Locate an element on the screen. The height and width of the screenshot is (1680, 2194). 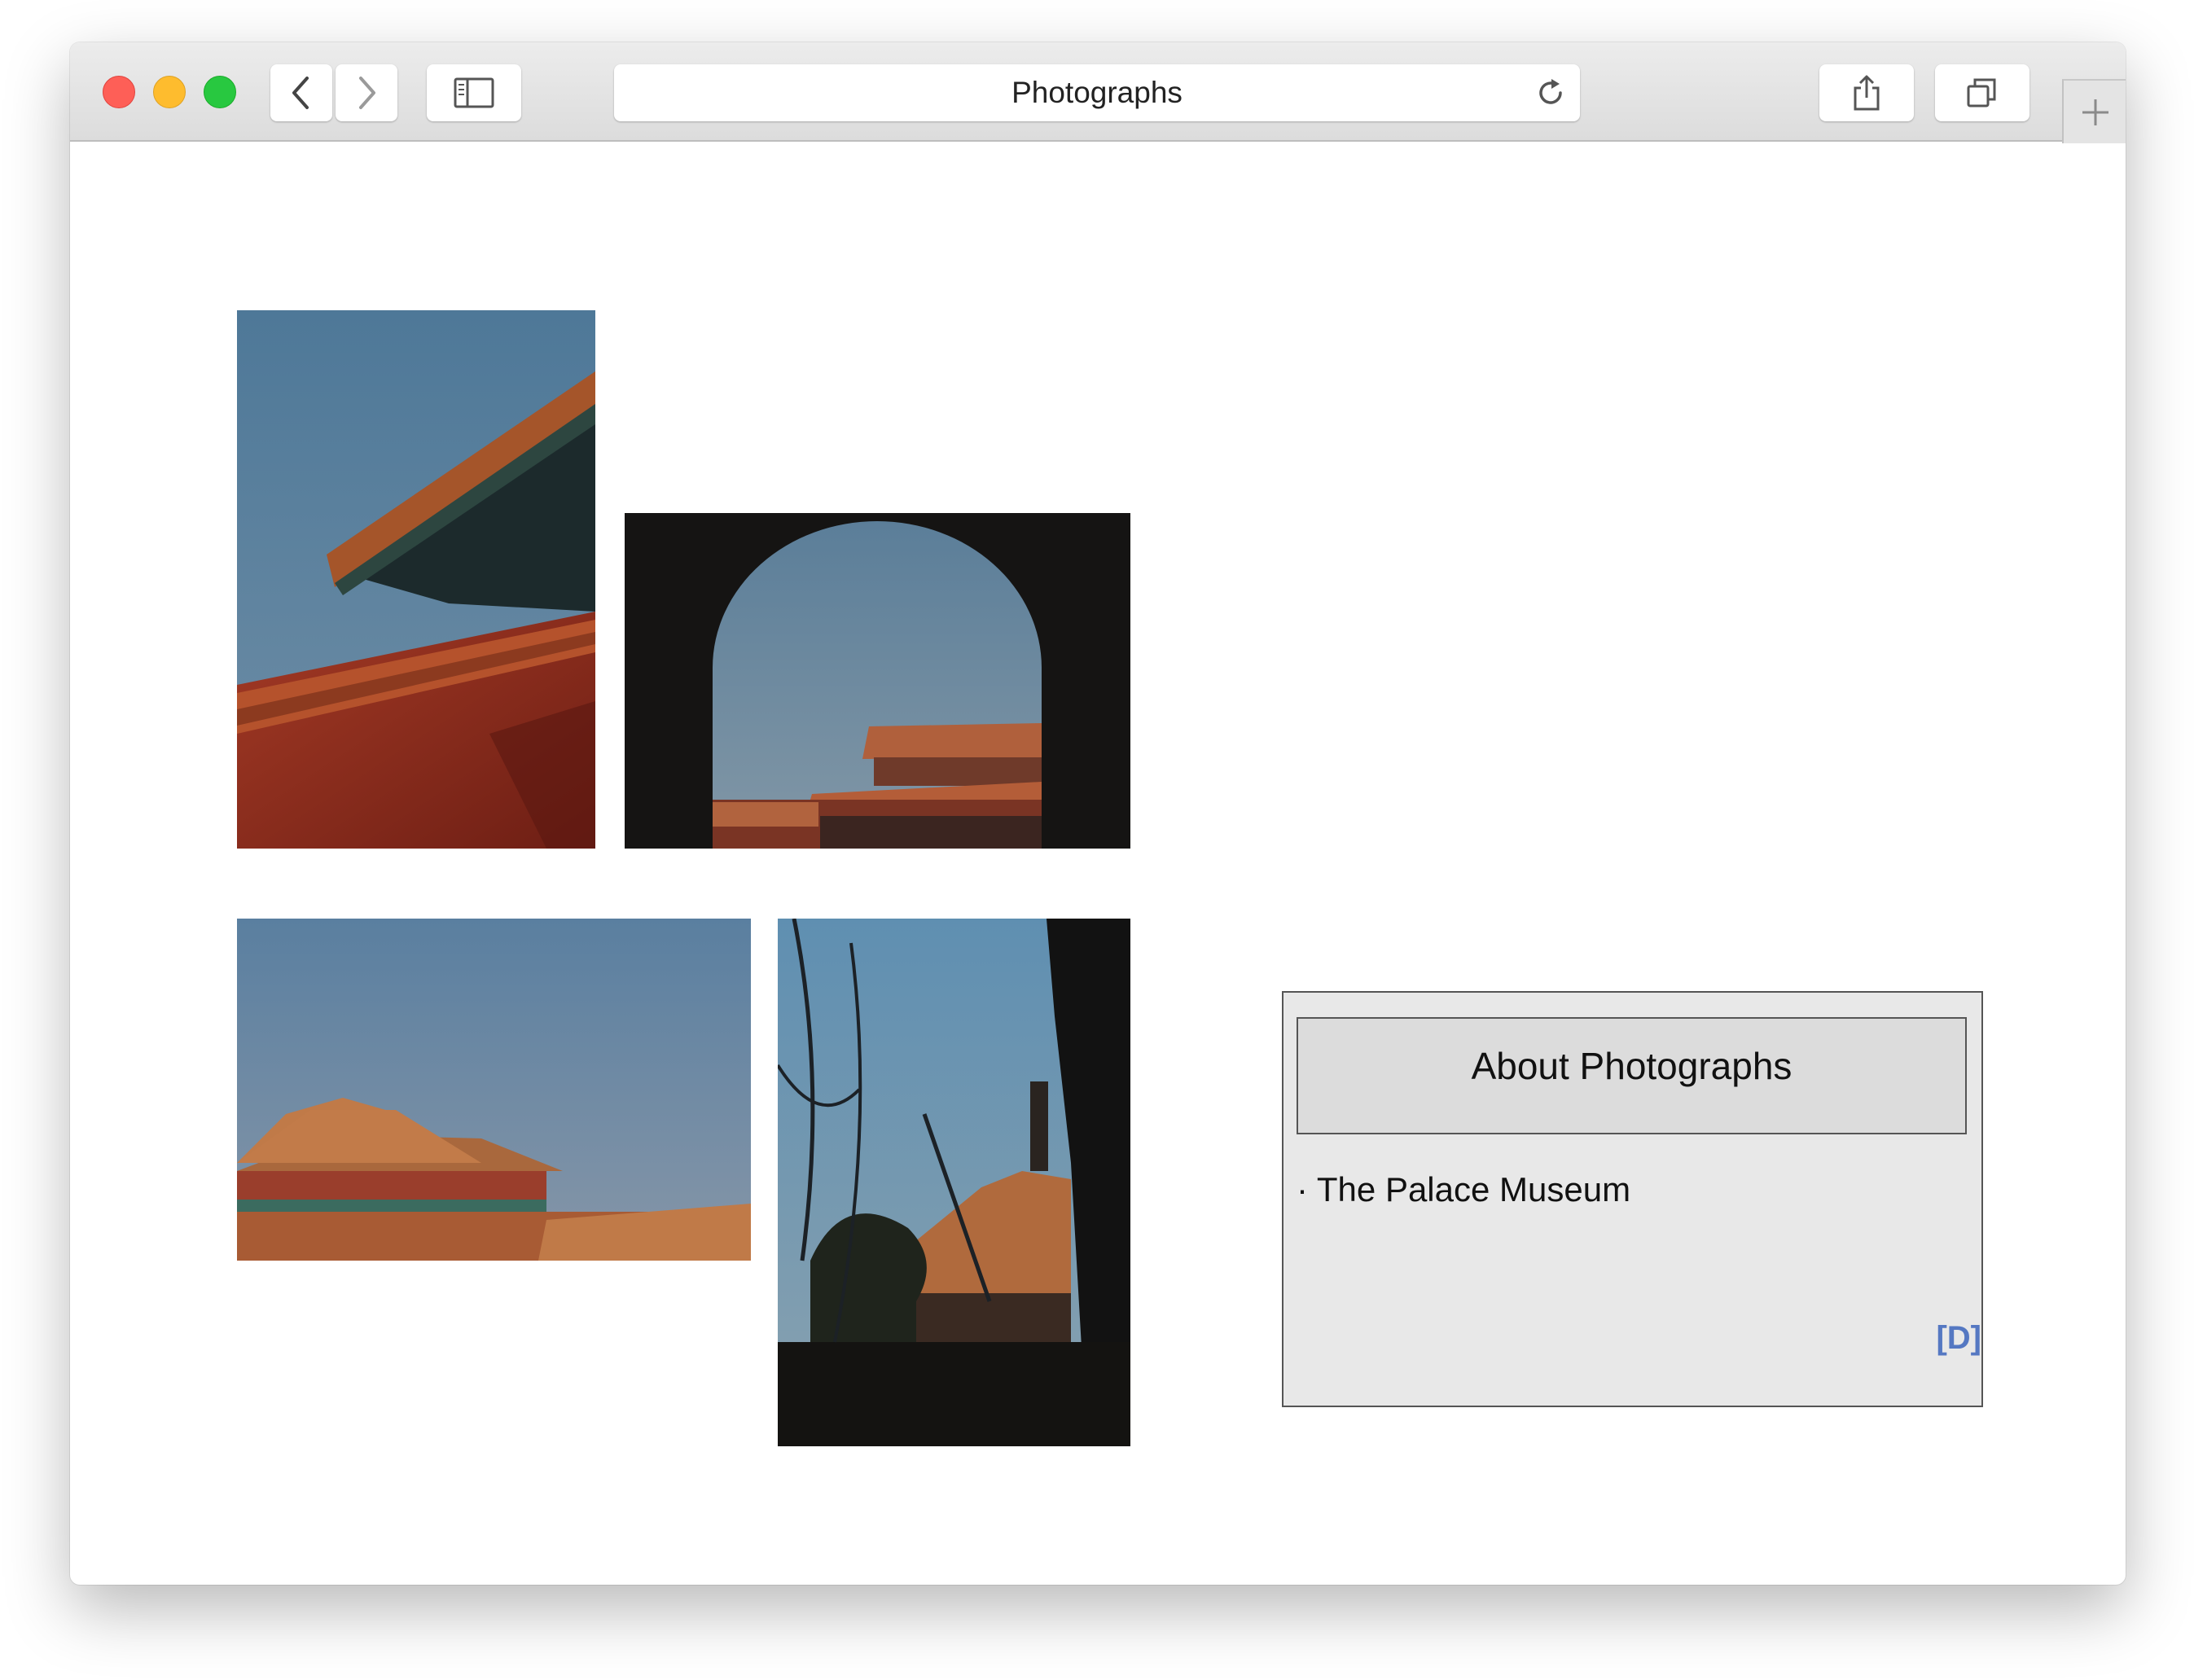
chevron-right-icon is located at coordinates (367, 93).